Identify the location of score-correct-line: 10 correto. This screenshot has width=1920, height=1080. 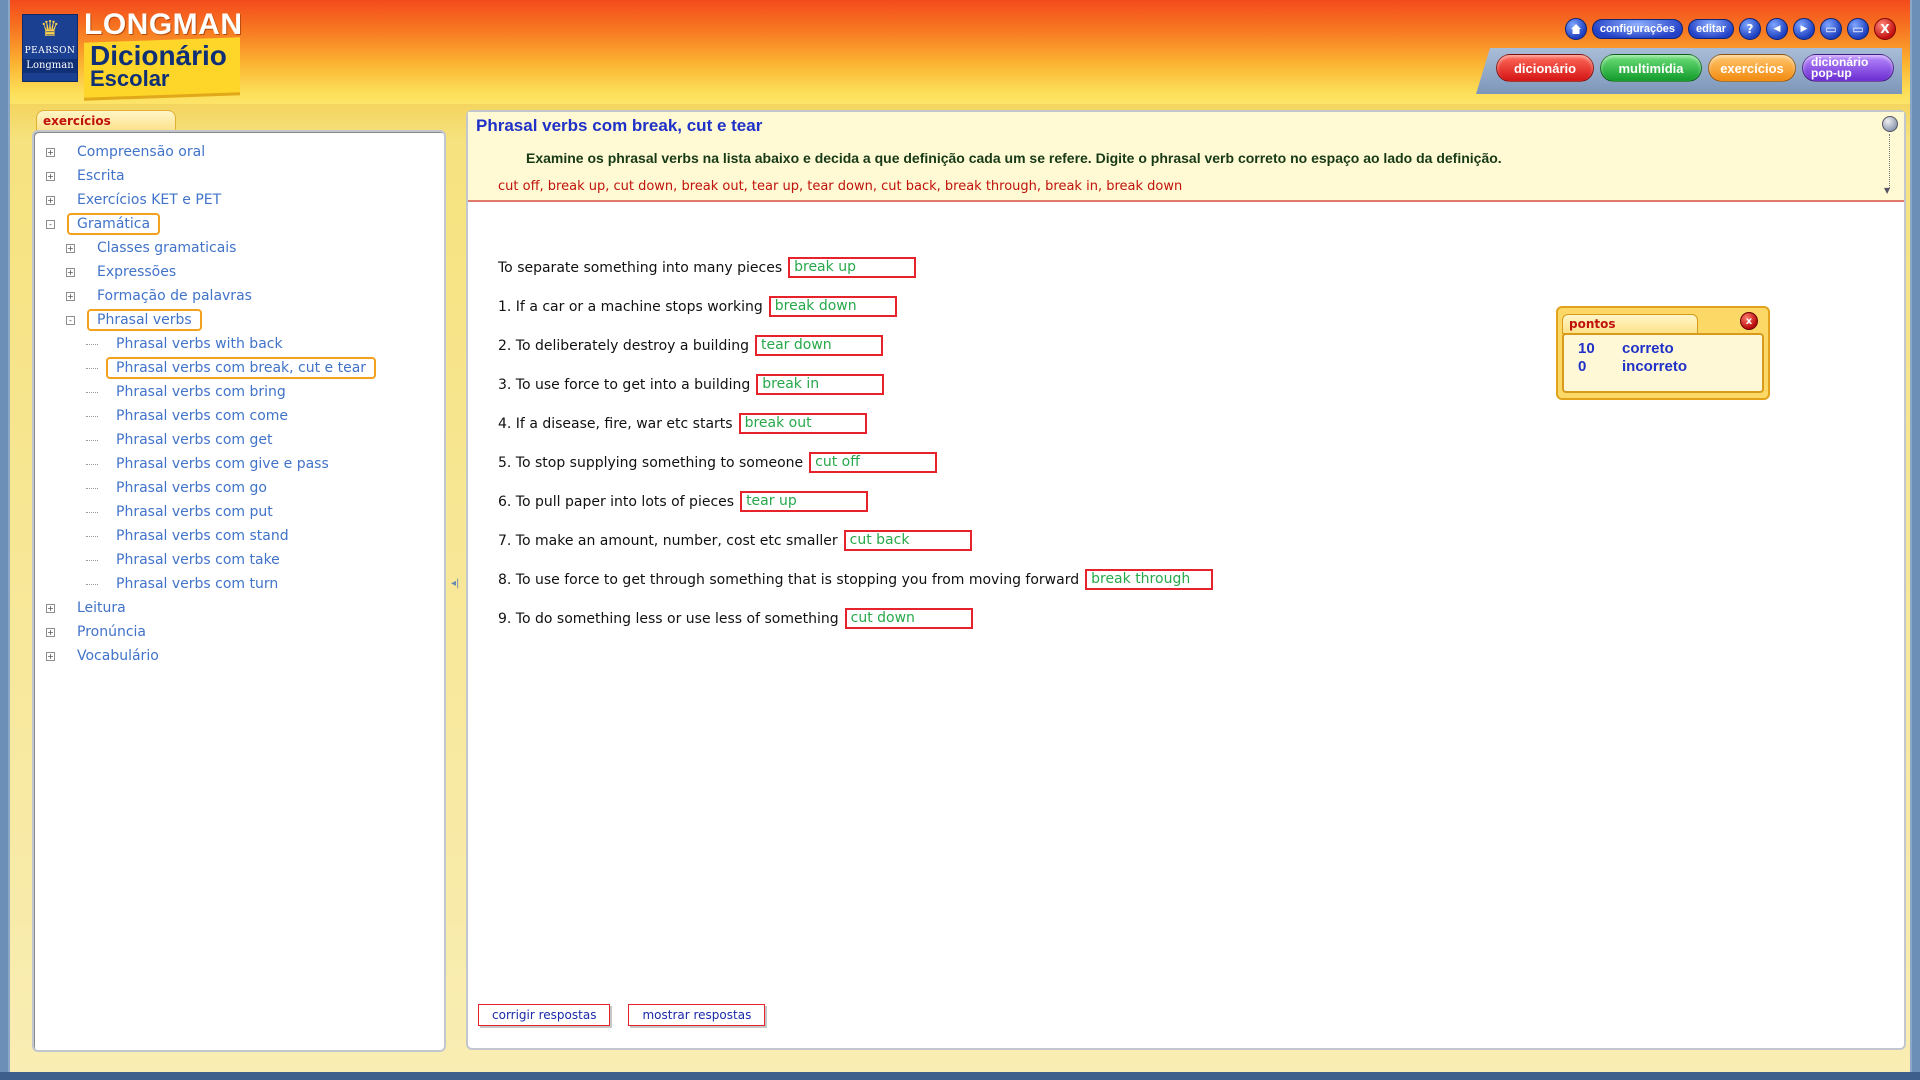
(1663, 349).